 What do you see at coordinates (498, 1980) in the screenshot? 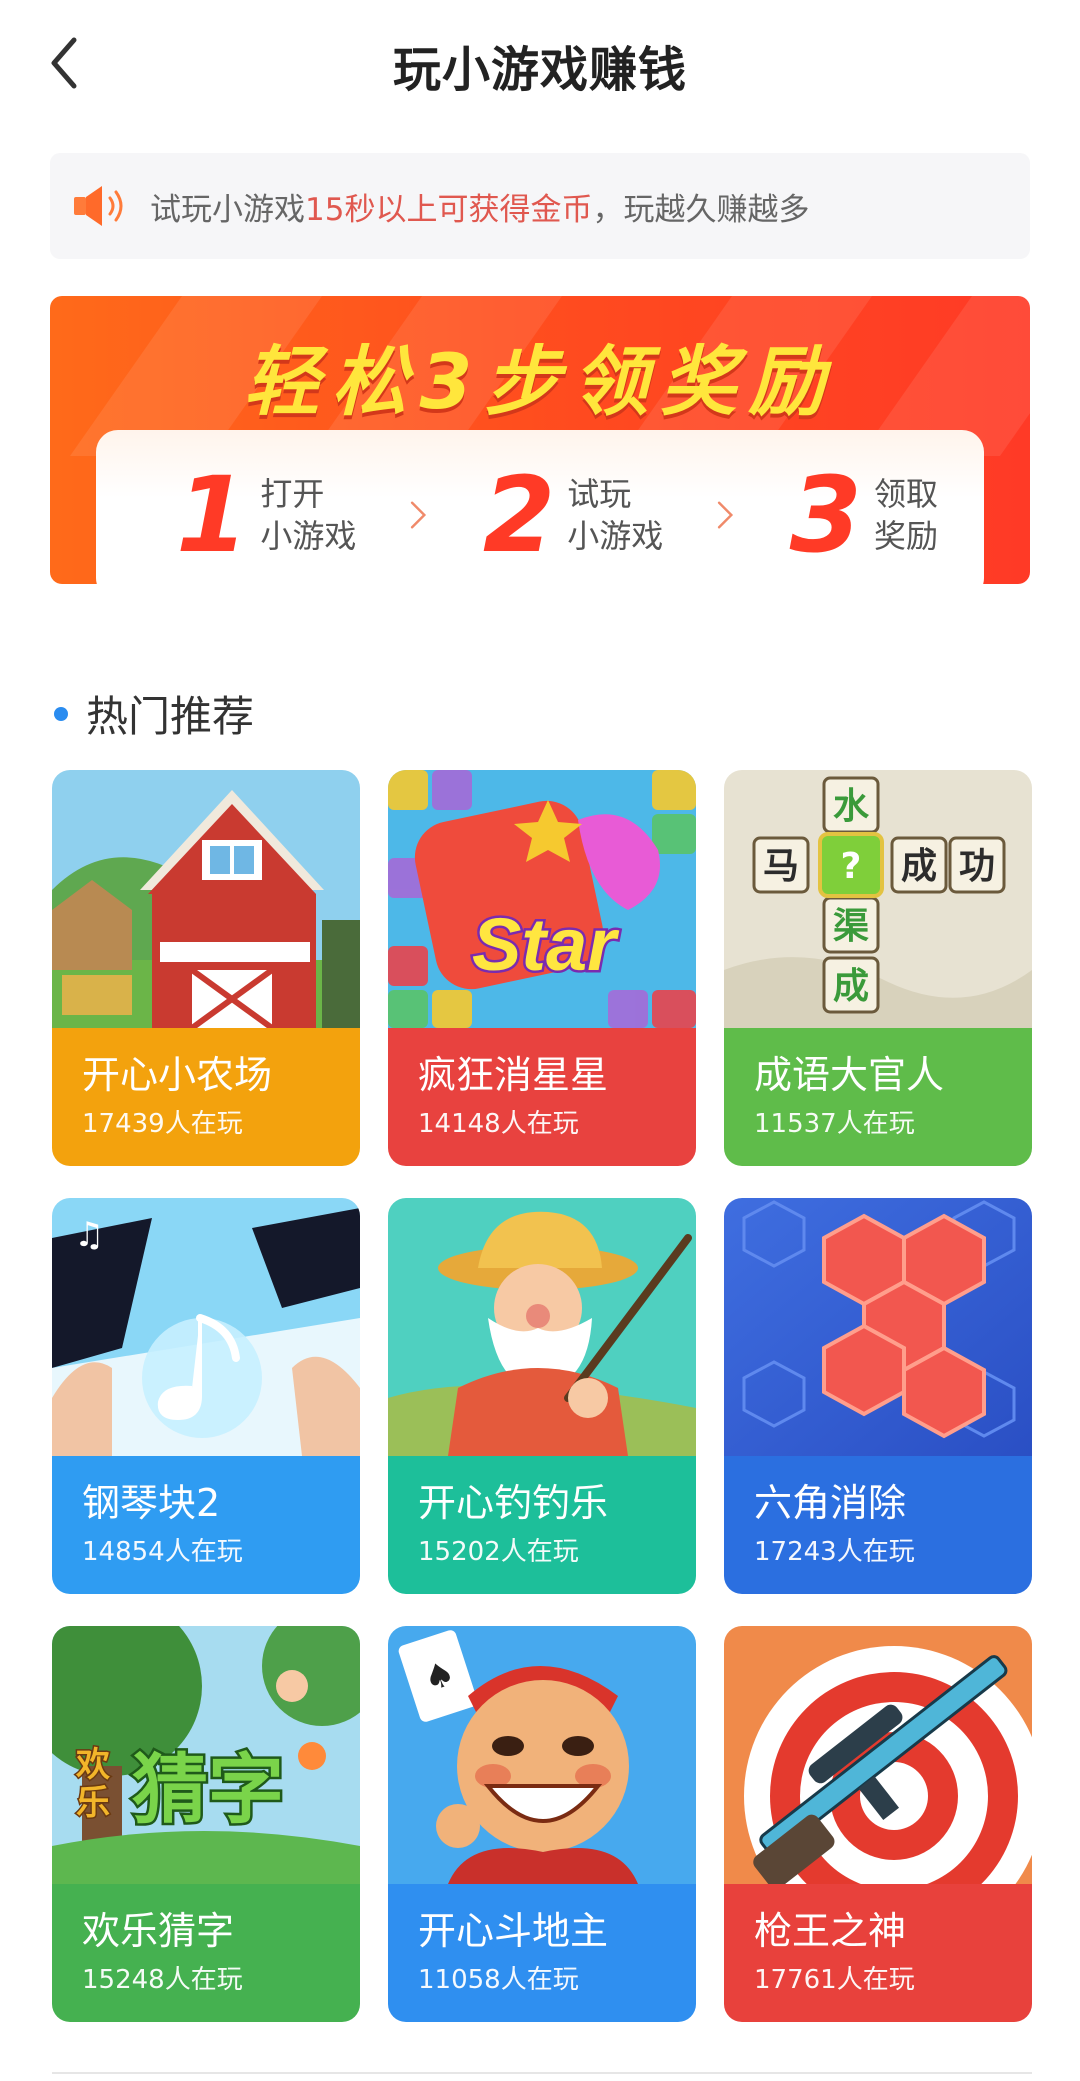
I see `player-count: 11058人在玩` at bounding box center [498, 1980].